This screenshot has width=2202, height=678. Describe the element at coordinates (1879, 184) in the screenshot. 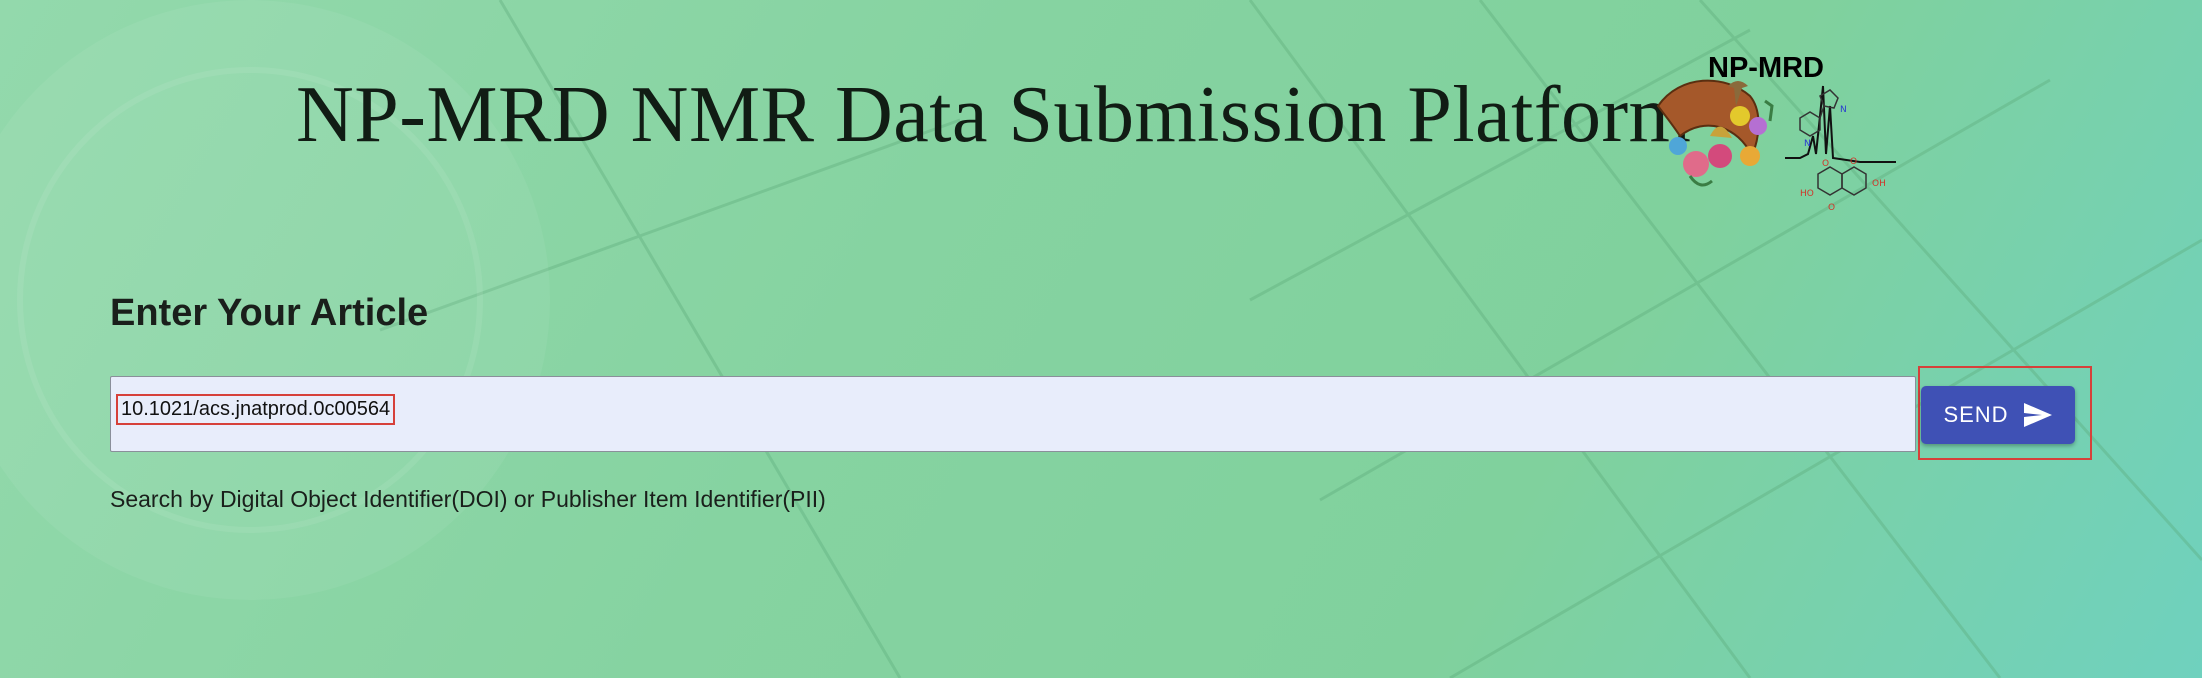

I see `svg-text: OH` at that location.